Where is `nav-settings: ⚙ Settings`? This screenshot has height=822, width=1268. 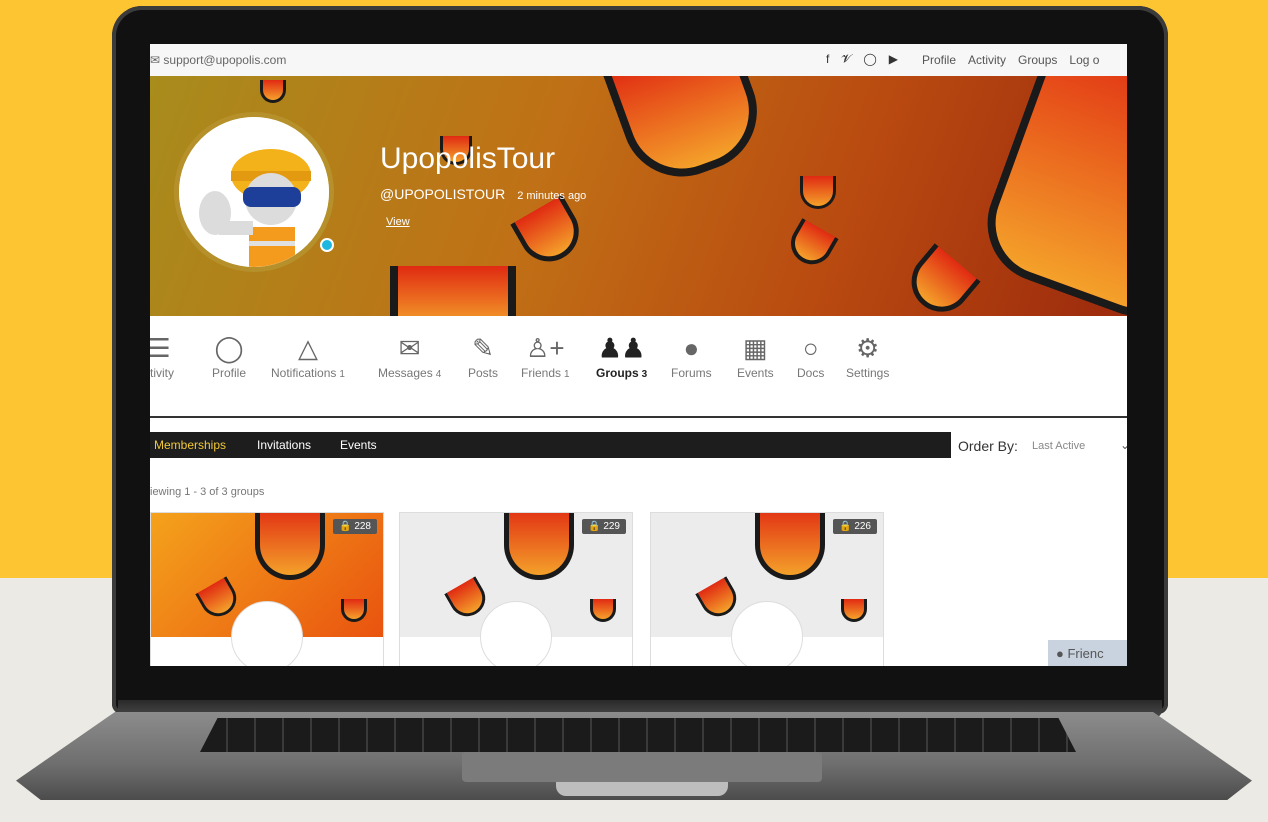 nav-settings: ⚙ Settings is located at coordinates (867, 355).